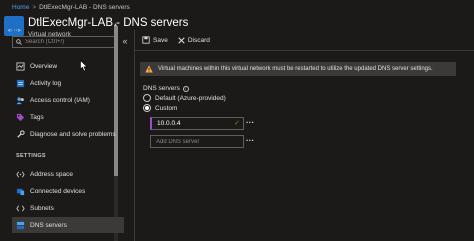 This screenshot has width=474, height=241. I want to click on sidebar-item-label: Address space, so click(51, 174).